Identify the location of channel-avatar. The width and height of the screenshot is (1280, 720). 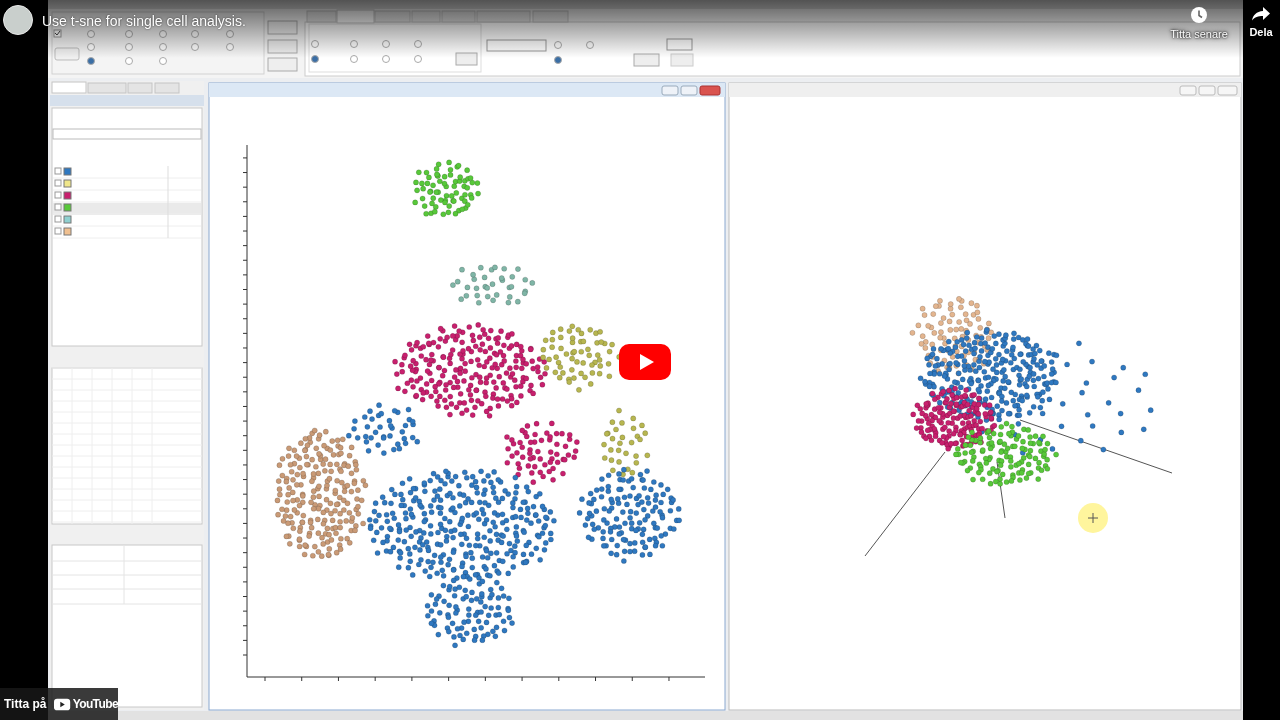
(18, 20).